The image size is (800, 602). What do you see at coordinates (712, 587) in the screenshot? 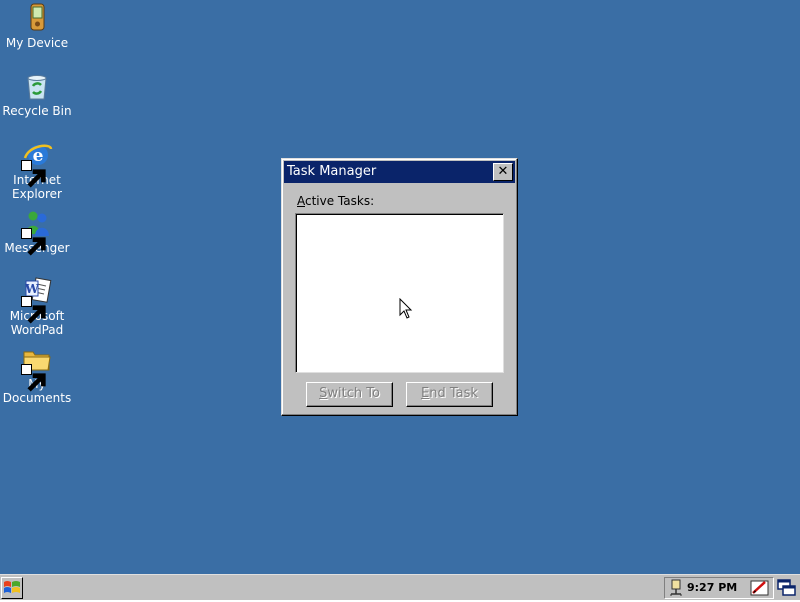
I see `clock: 9:27 PM` at bounding box center [712, 587].